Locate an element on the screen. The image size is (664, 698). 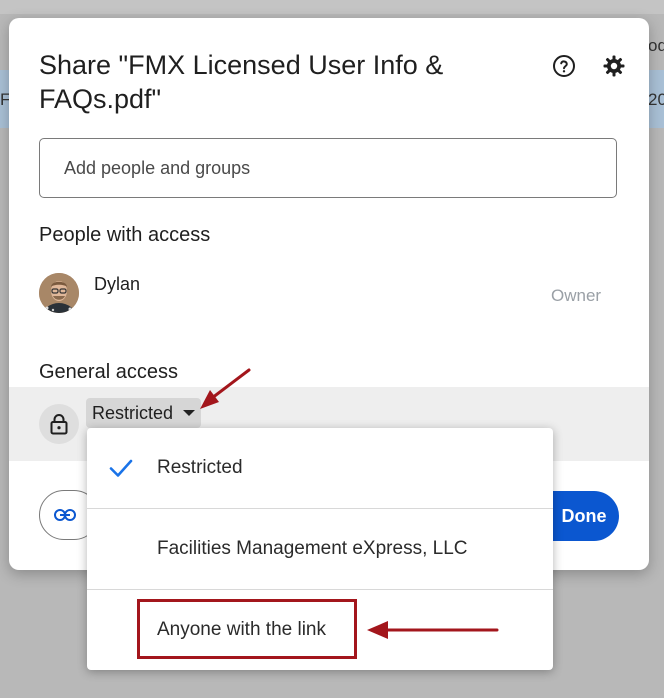
background-text-right: 20 is located at coordinates (656, 99).